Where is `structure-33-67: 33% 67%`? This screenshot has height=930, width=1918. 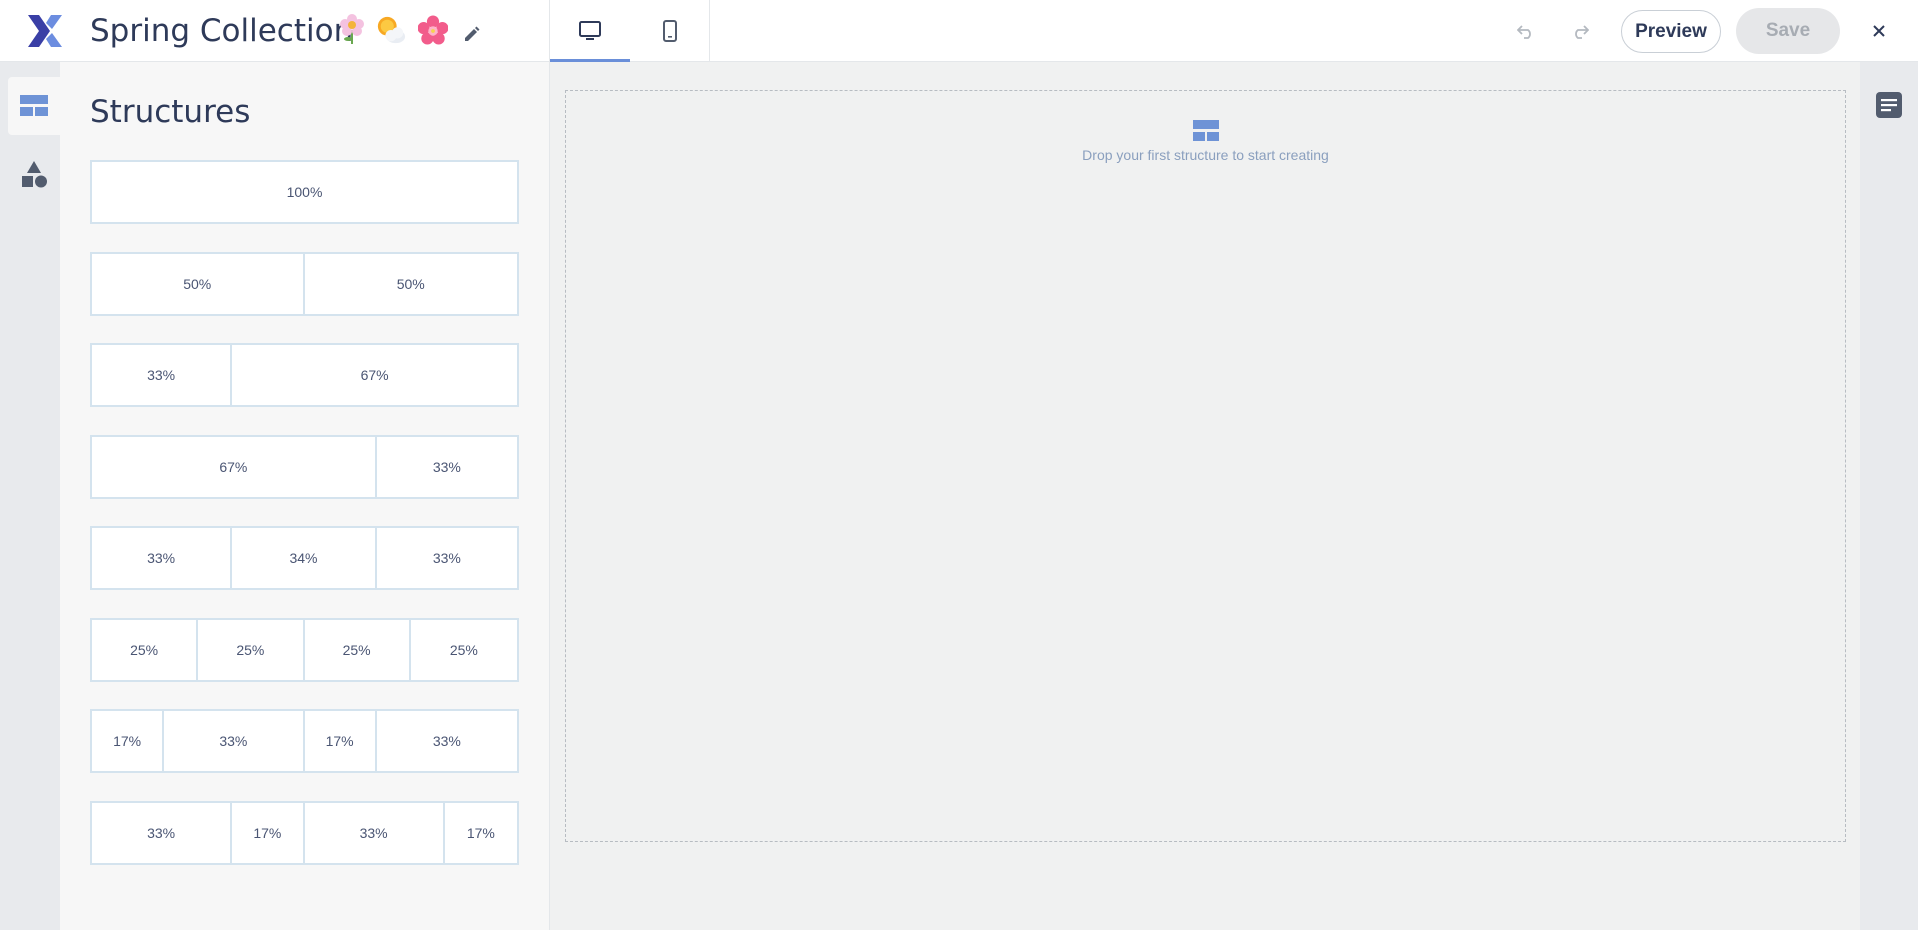 structure-33-67: 33% 67% is located at coordinates (304, 375).